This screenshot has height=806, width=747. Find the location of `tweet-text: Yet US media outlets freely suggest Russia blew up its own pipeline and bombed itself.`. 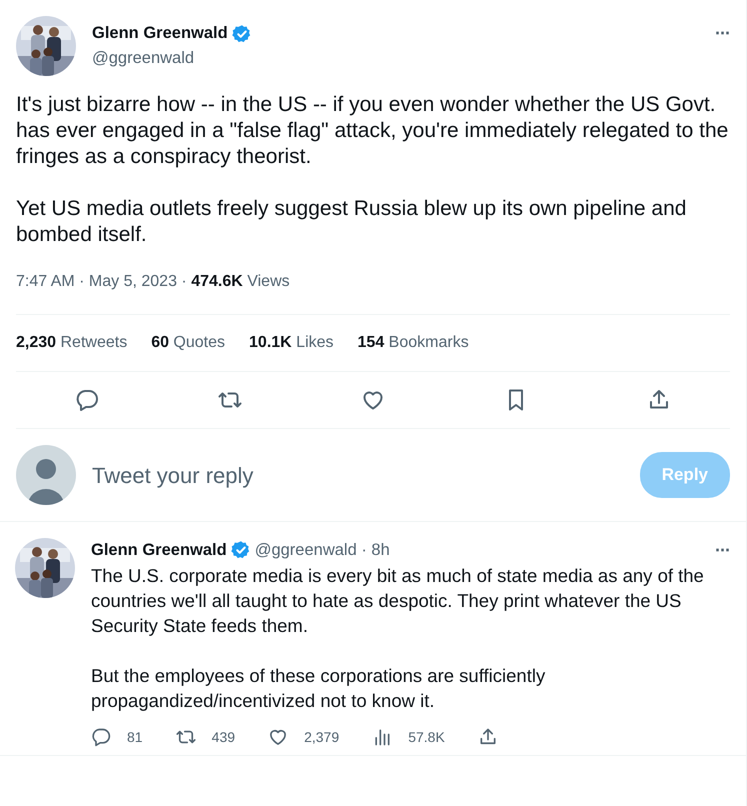

tweet-text: Yet US media outlets freely suggest Russia blew up its own pipeline and bombed itself. is located at coordinates (352, 222).